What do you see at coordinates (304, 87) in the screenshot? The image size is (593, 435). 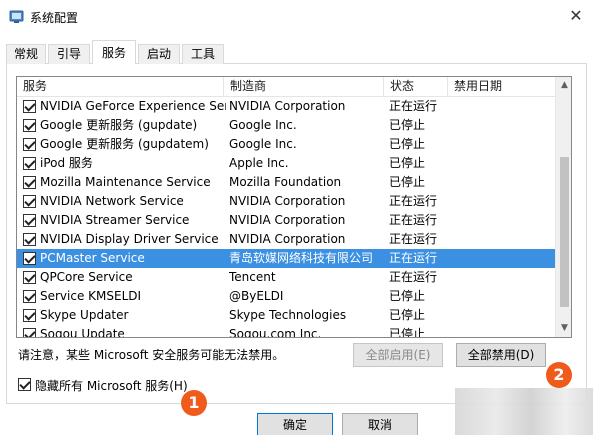 I see `column-header-vendor: 制造商` at bounding box center [304, 87].